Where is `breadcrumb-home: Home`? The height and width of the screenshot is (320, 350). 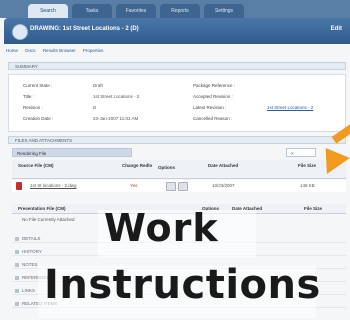
breadcrumb-home: Home is located at coordinates (12, 50).